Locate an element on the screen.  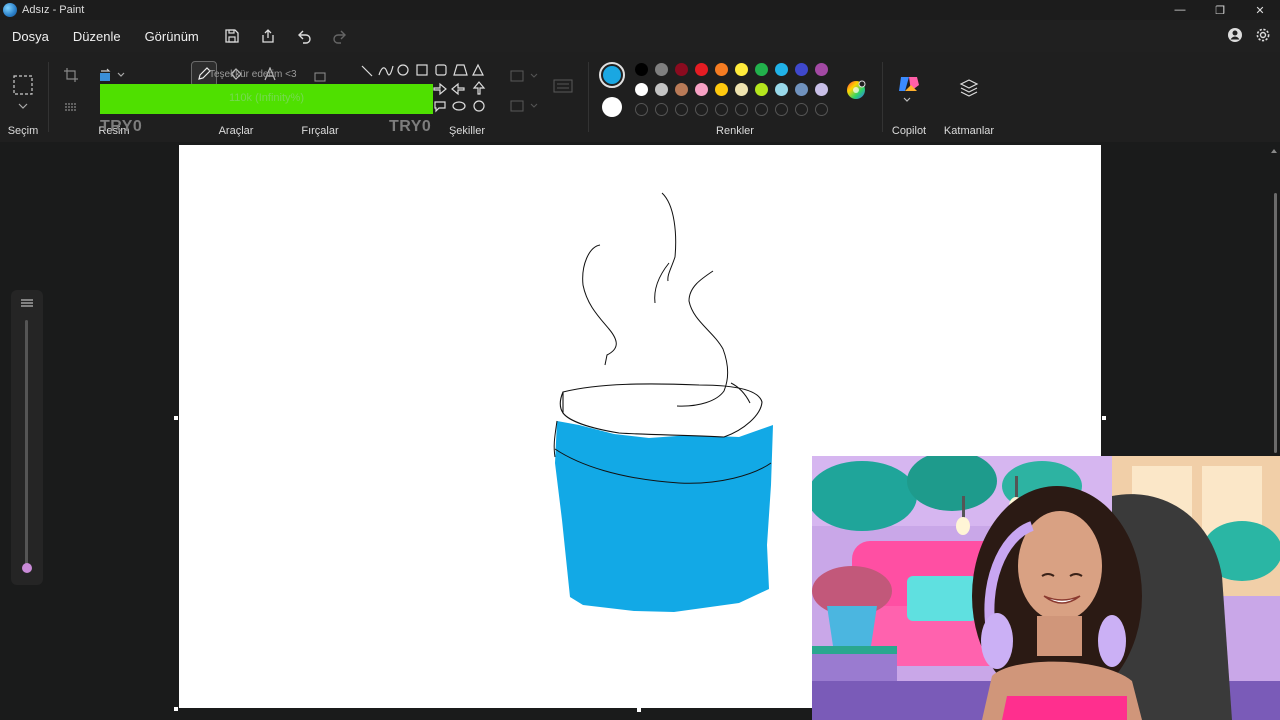
vertical-scrollbar-thumb is located at coordinates (1275, 323).